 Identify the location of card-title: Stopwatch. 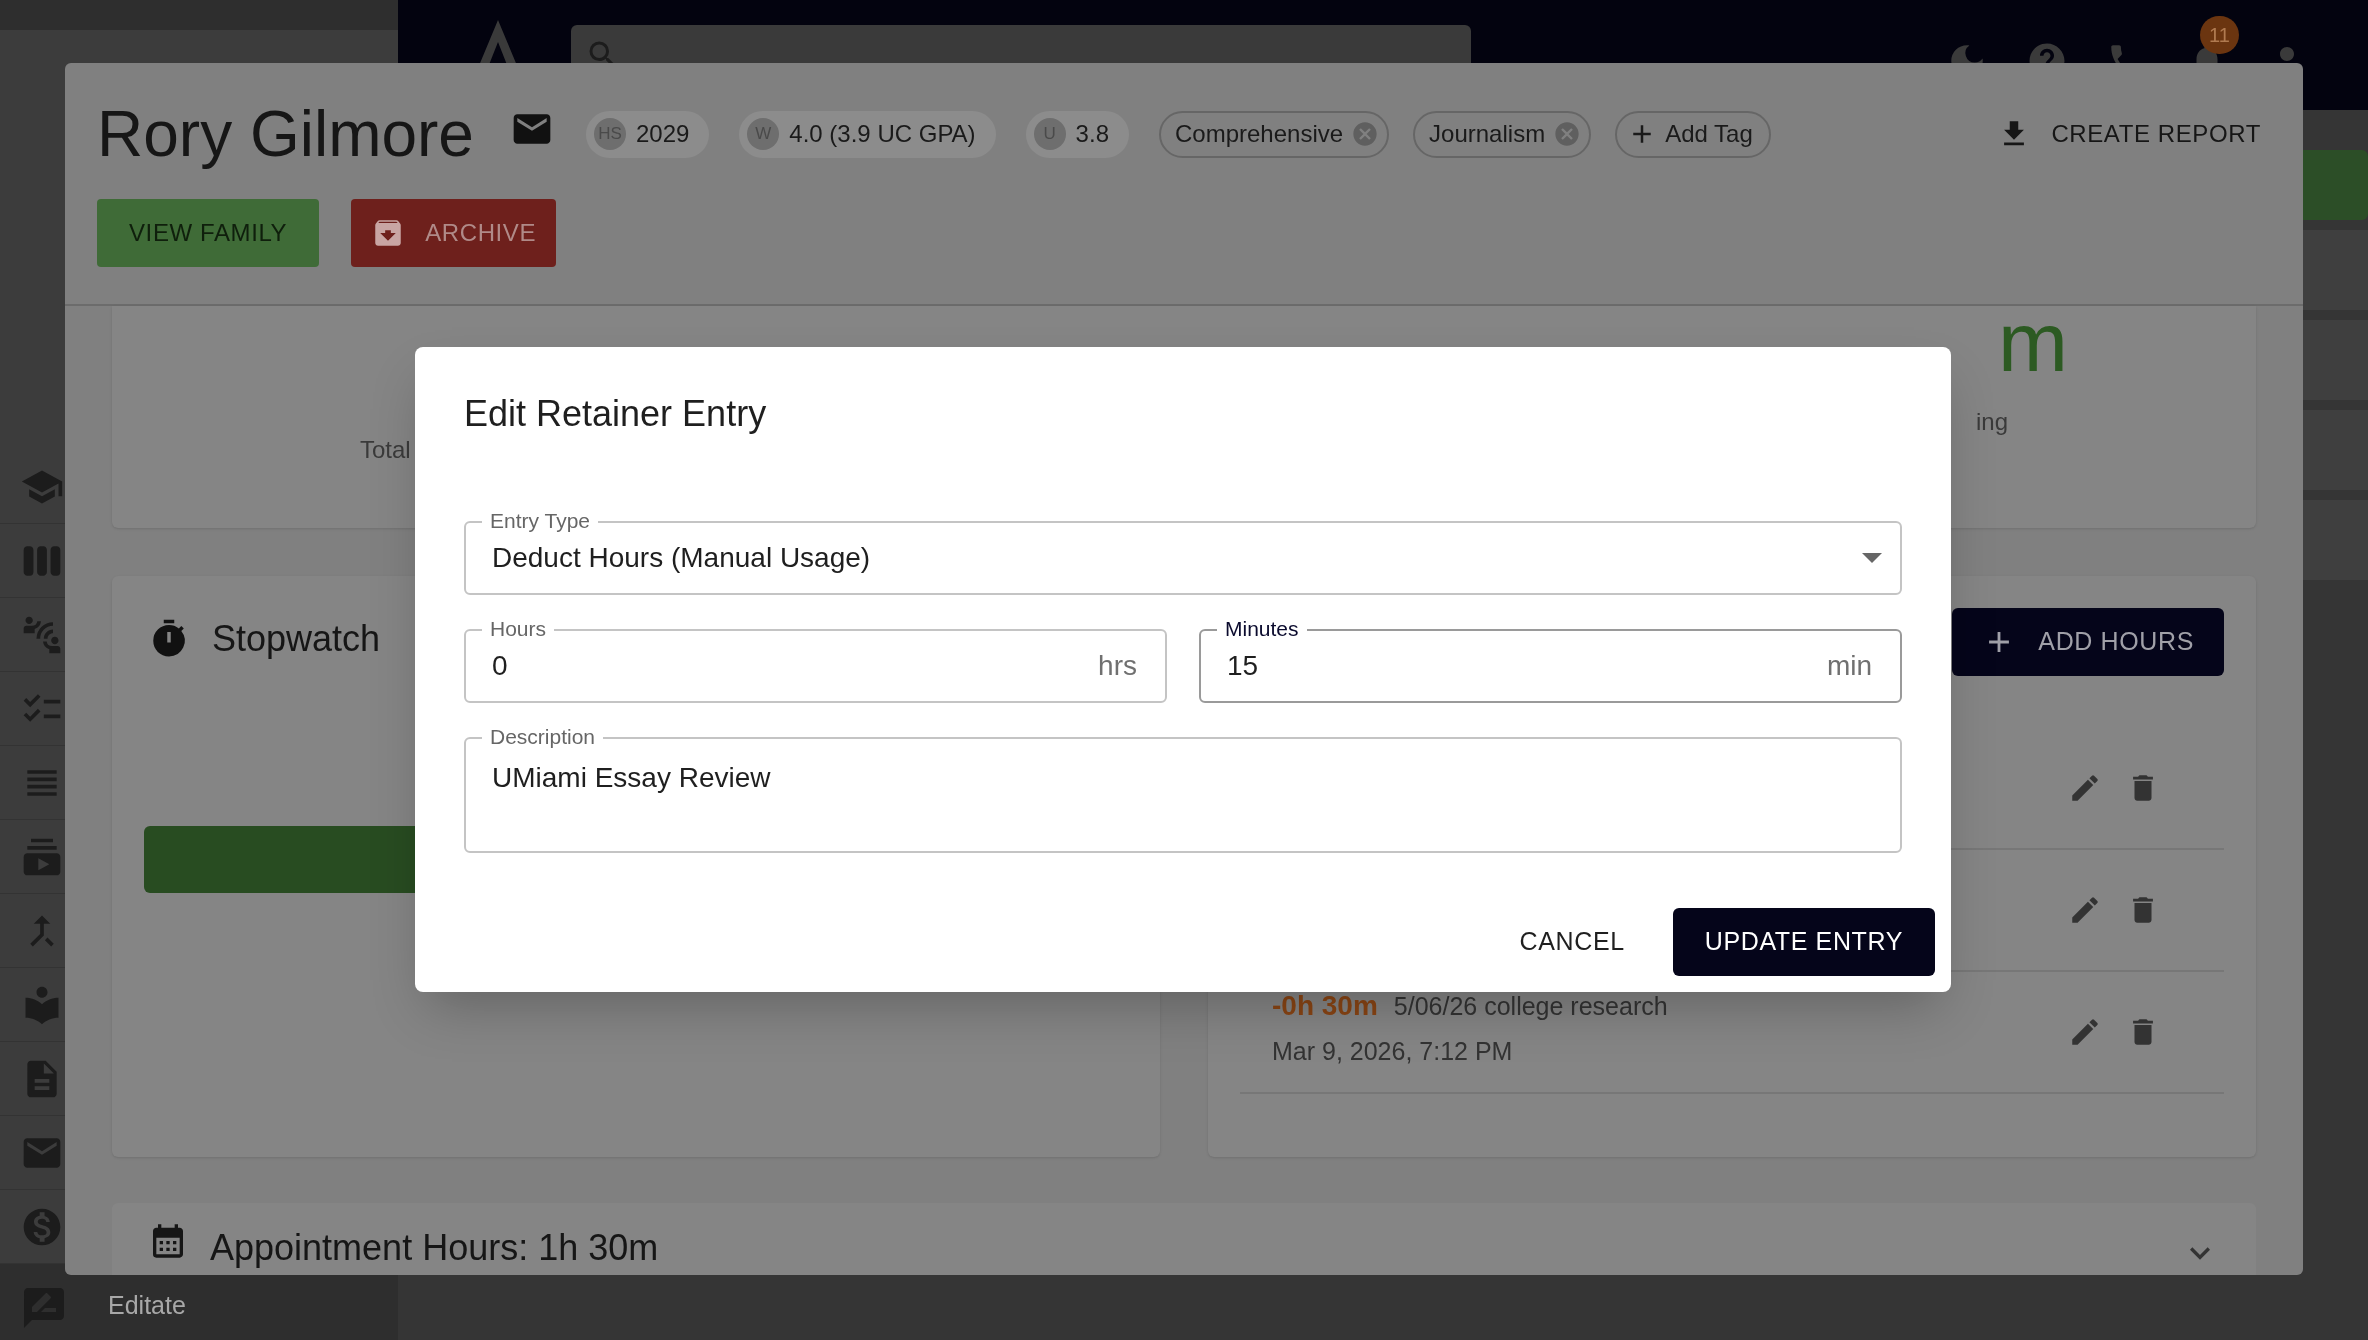
(296, 639).